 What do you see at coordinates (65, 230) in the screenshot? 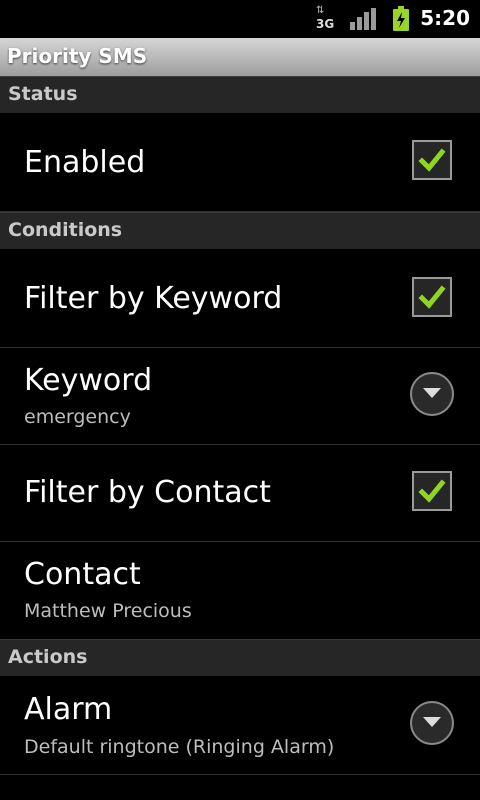
I see `section-label: Conditions` at bounding box center [65, 230].